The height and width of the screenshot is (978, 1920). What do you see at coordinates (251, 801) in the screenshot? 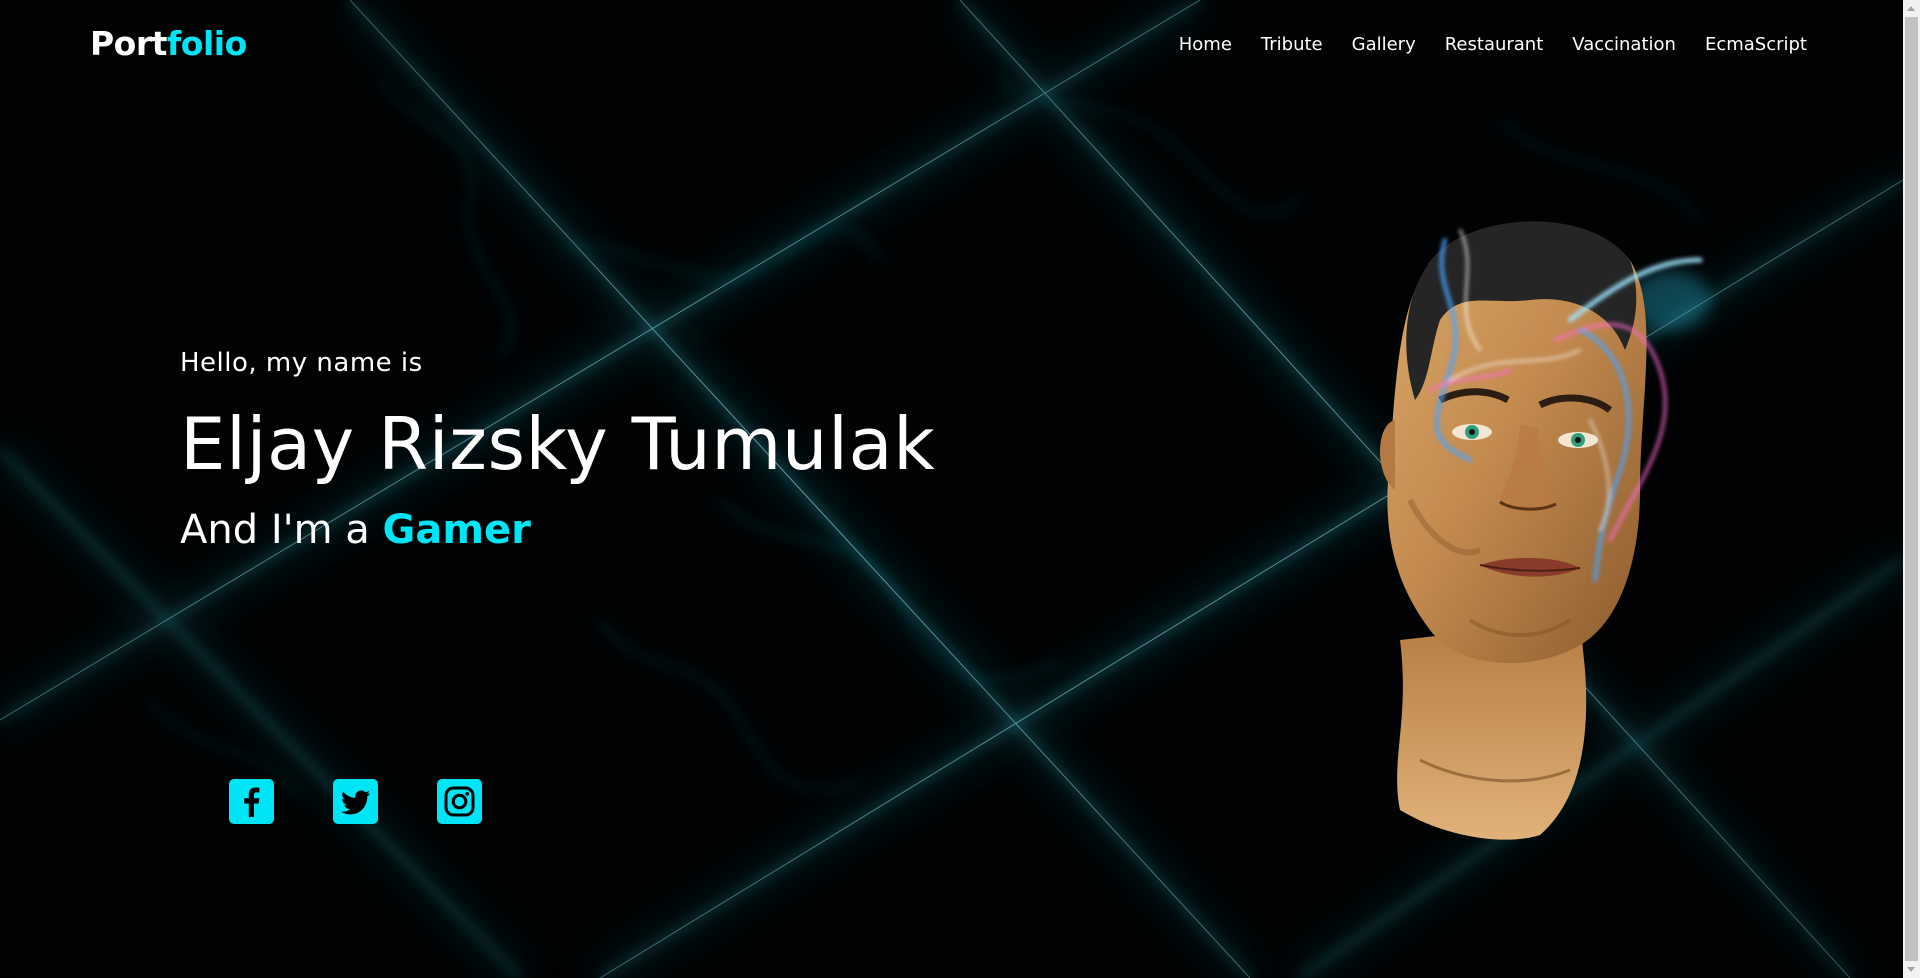
I see `facebook-icon` at bounding box center [251, 801].